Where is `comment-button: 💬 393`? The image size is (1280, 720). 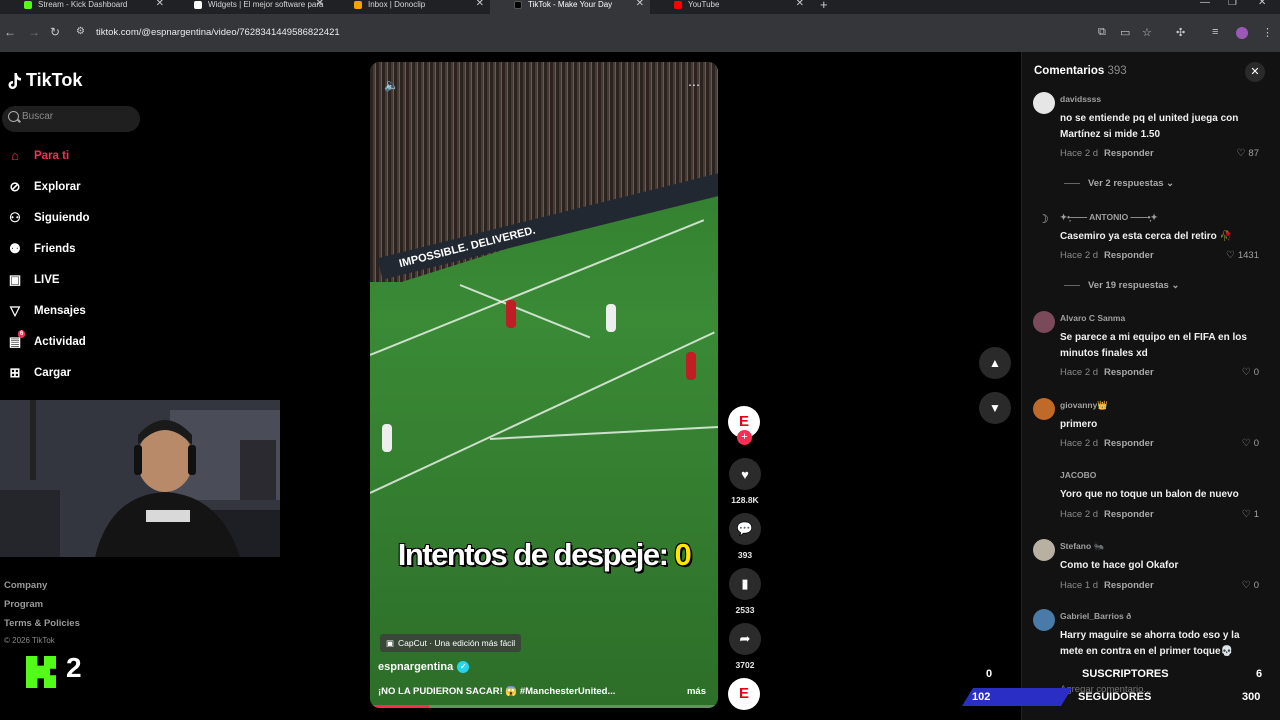 comment-button: 💬 393 is located at coordinates (745, 536).